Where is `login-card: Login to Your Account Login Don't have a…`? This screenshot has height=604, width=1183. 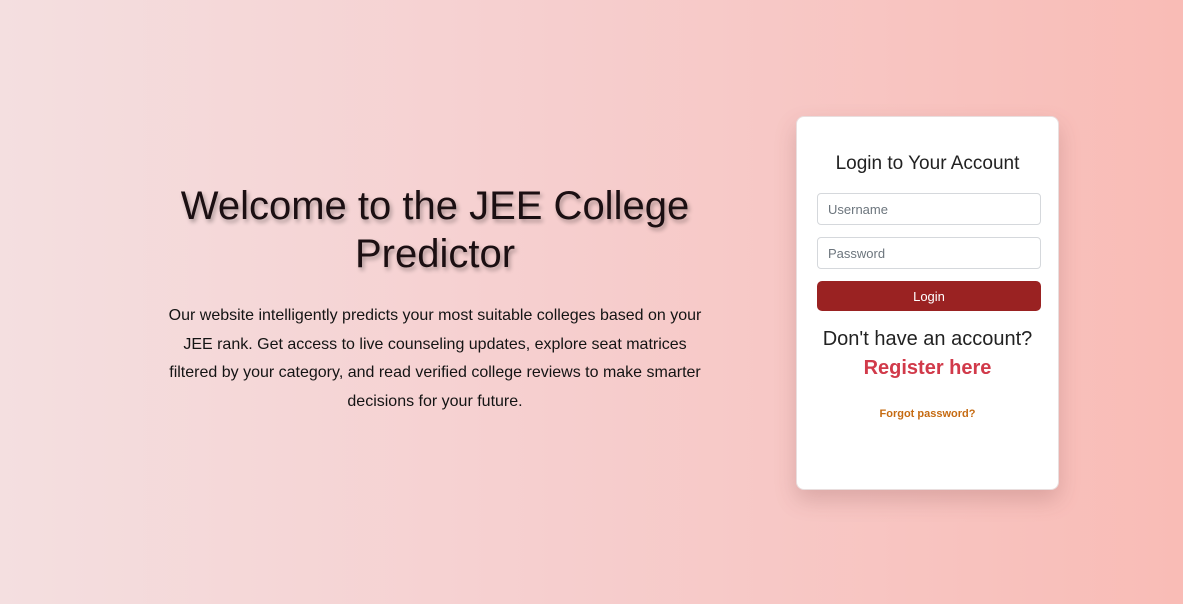 login-card: Login to Your Account Login Don't have a… is located at coordinates (927, 303).